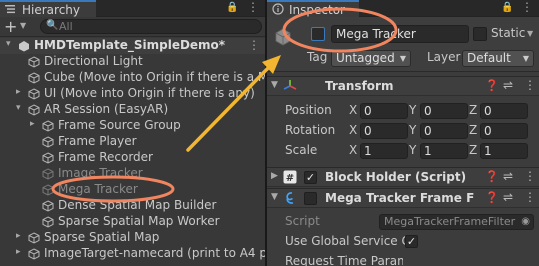 Image resolution: width=539 pixels, height=266 pixels. Describe the element at coordinates (310, 198) in the screenshot. I see `frame-filter-enabled-checkbox` at that location.